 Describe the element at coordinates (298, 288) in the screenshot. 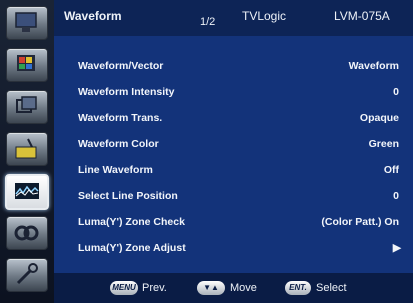

I see `enter-key-icon: ENT.` at that location.